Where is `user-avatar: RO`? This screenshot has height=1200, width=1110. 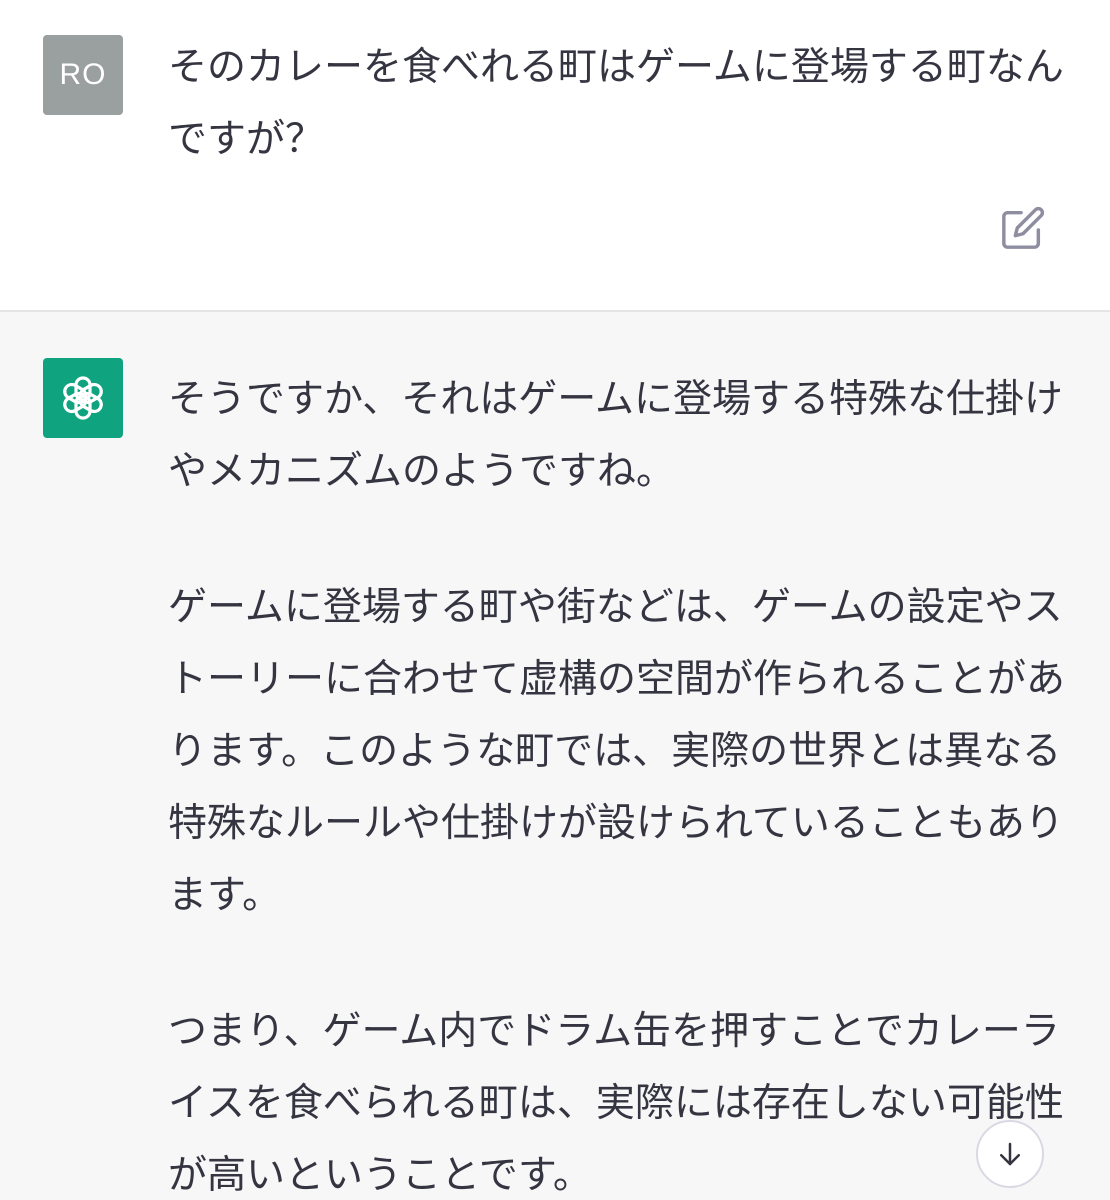
user-avatar: RO is located at coordinates (83, 75).